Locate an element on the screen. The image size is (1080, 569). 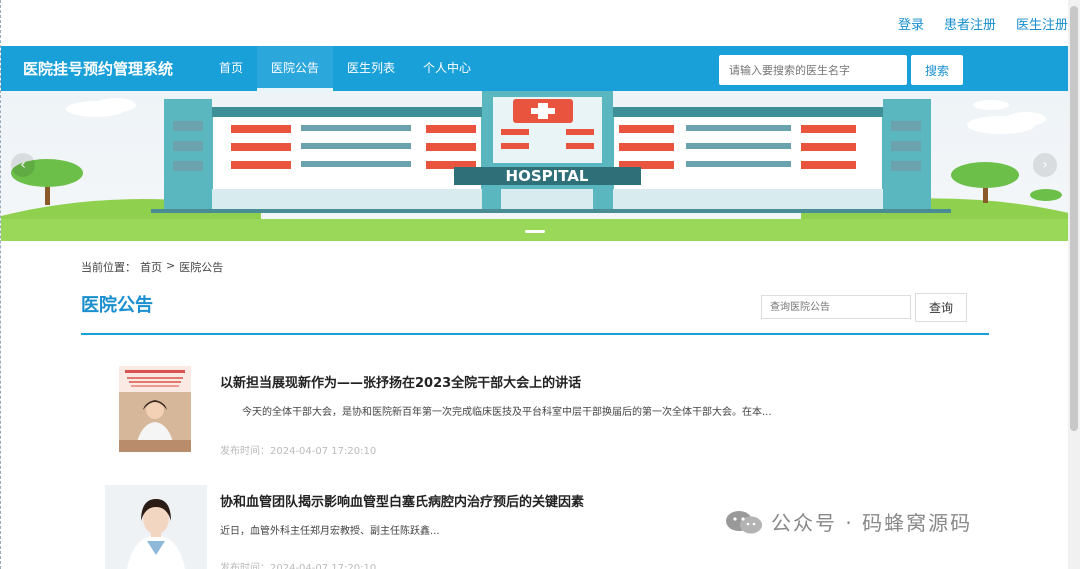
hospital-sign: HOSPITAL is located at coordinates (547, 176).